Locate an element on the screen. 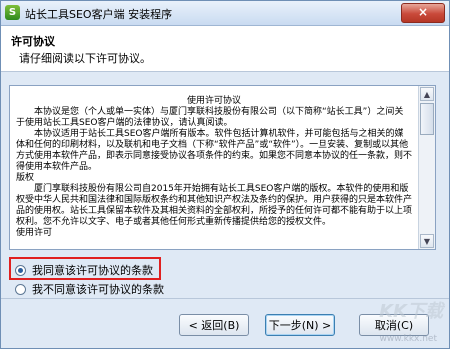 The width and height of the screenshot is (450, 349). scroll-down-arrow-icon: ▼ is located at coordinates (427, 241).